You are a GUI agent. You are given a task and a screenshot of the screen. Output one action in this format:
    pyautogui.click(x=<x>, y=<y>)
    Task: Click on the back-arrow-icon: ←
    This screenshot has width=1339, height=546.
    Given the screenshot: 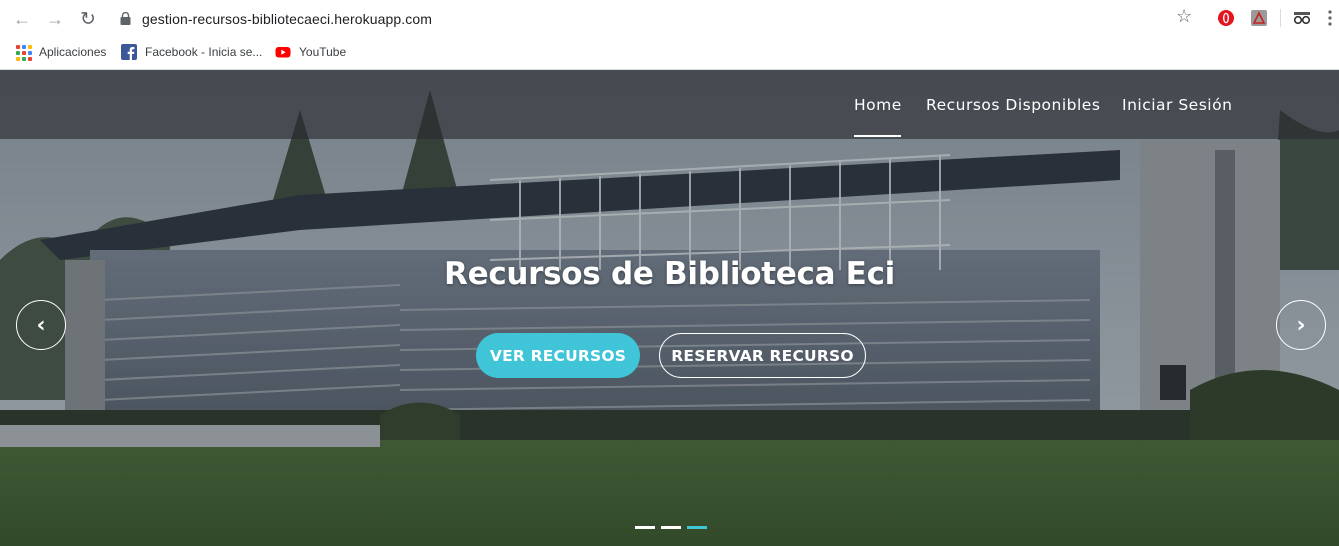 What is the action you would take?
    pyautogui.click(x=22, y=19)
    